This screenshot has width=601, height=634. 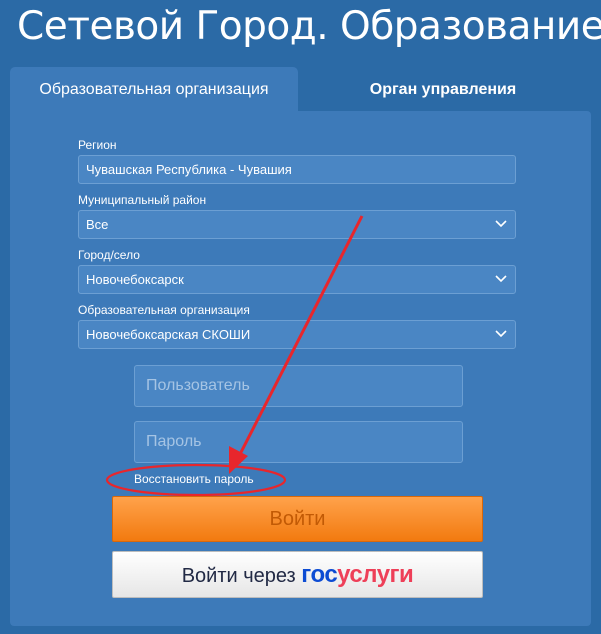 What do you see at coordinates (194, 479) in the screenshot?
I see `restore-password-link: Восстановить пароль` at bounding box center [194, 479].